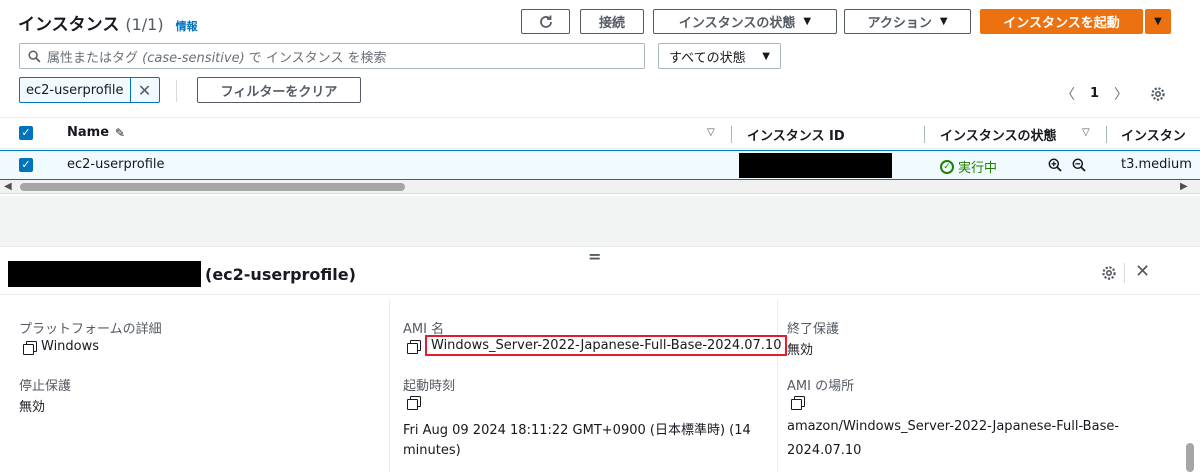 The width and height of the screenshot is (1200, 472). Describe the element at coordinates (600, 133) in the screenshot. I see `table-header: ✓ Name ✎ ▽ インスタンス ID インスタンスの状態 ▽ インスタン` at that location.